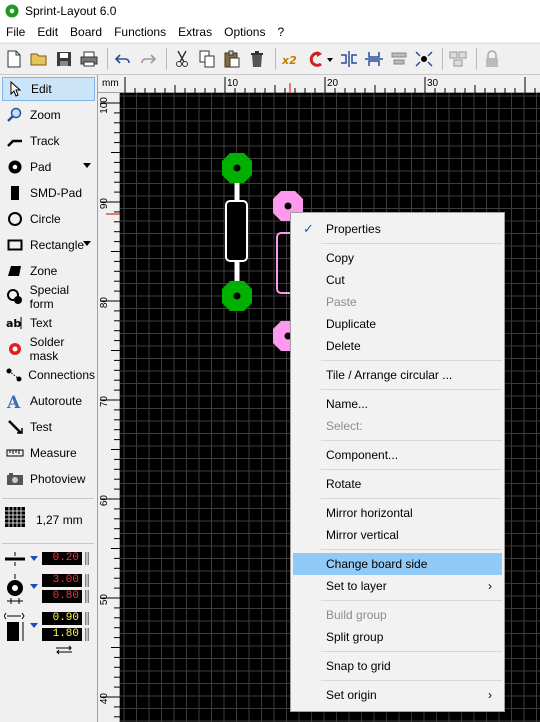  I want to click on ruler-label: 20, so click(333, 83).